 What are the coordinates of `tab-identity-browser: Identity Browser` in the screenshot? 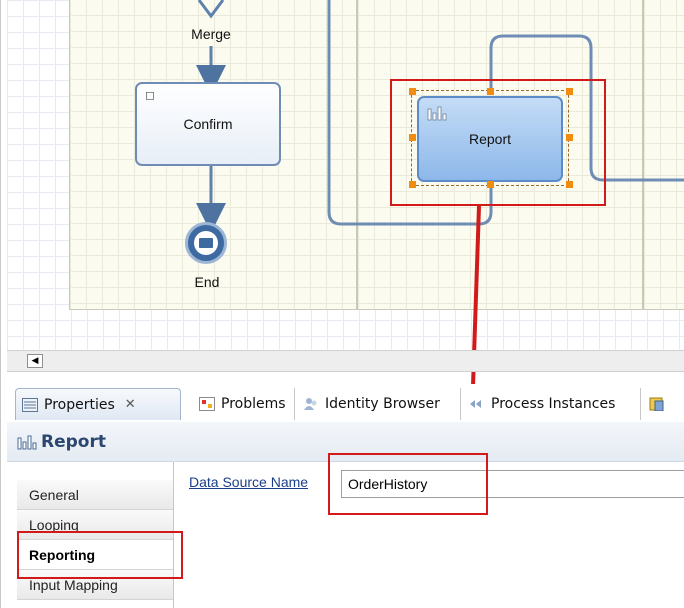 It's located at (379, 404).